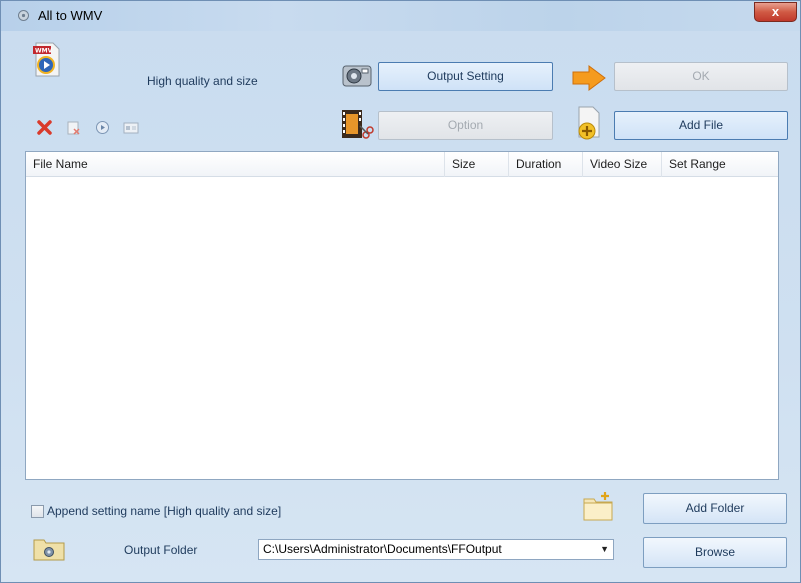 Image resolution: width=801 pixels, height=583 pixels. I want to click on add-folder-label: Add Folder, so click(715, 508).